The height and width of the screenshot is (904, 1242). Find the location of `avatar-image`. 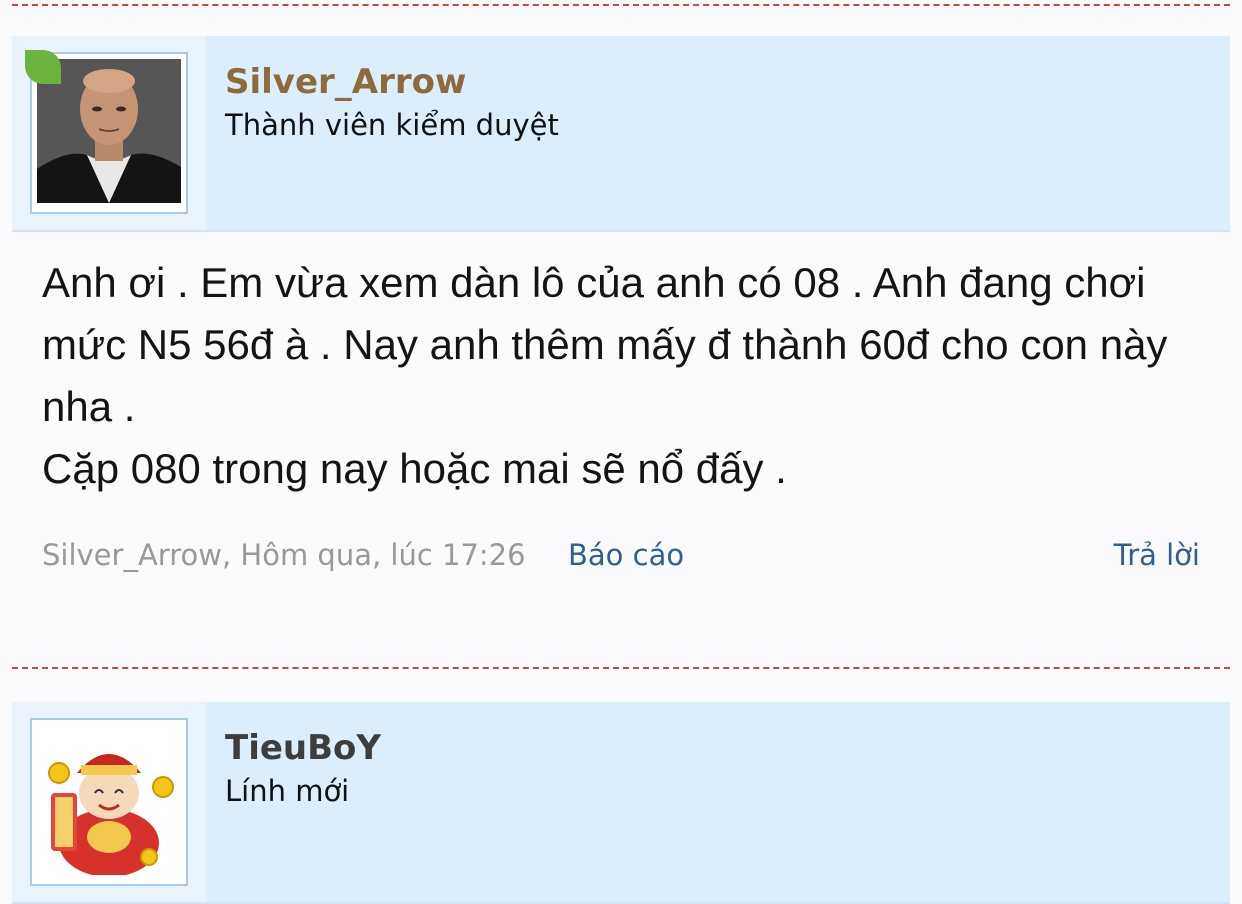

avatar-image is located at coordinates (109, 801).